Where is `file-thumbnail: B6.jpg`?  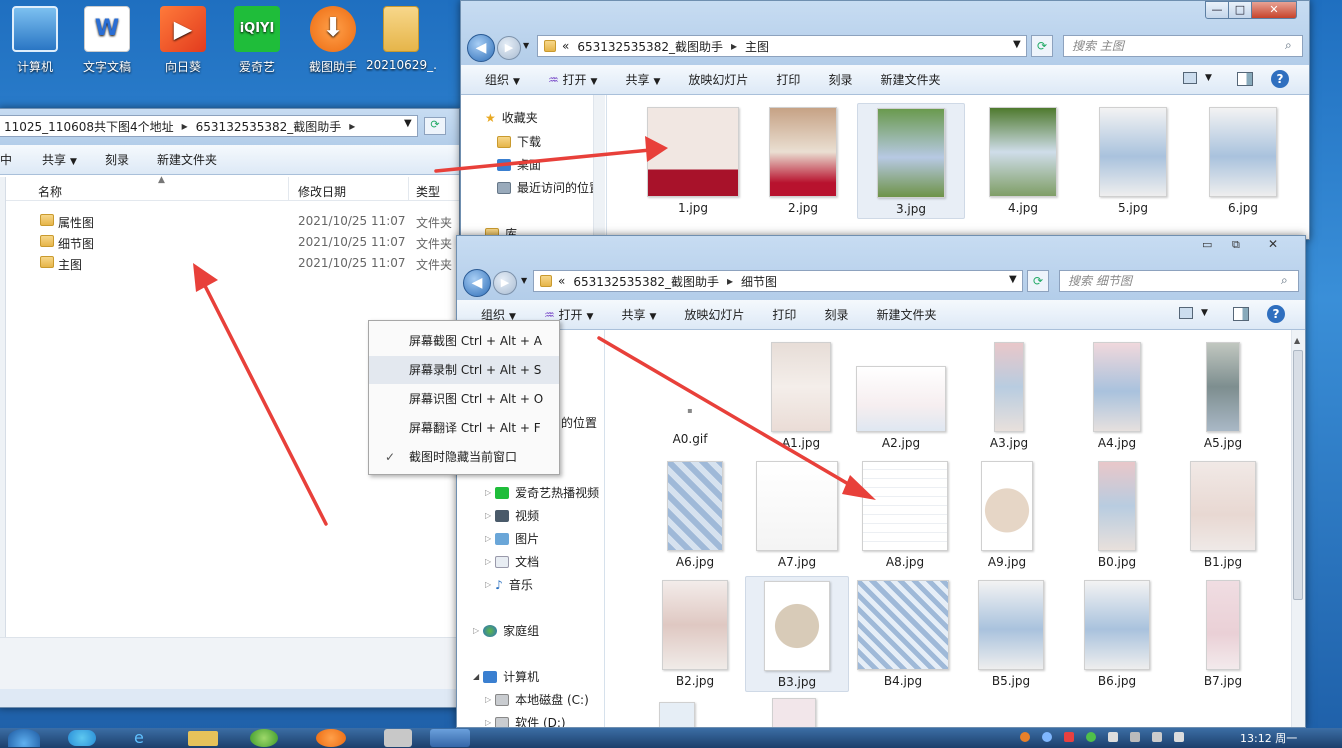 file-thumbnail: B6.jpg is located at coordinates (1117, 634).